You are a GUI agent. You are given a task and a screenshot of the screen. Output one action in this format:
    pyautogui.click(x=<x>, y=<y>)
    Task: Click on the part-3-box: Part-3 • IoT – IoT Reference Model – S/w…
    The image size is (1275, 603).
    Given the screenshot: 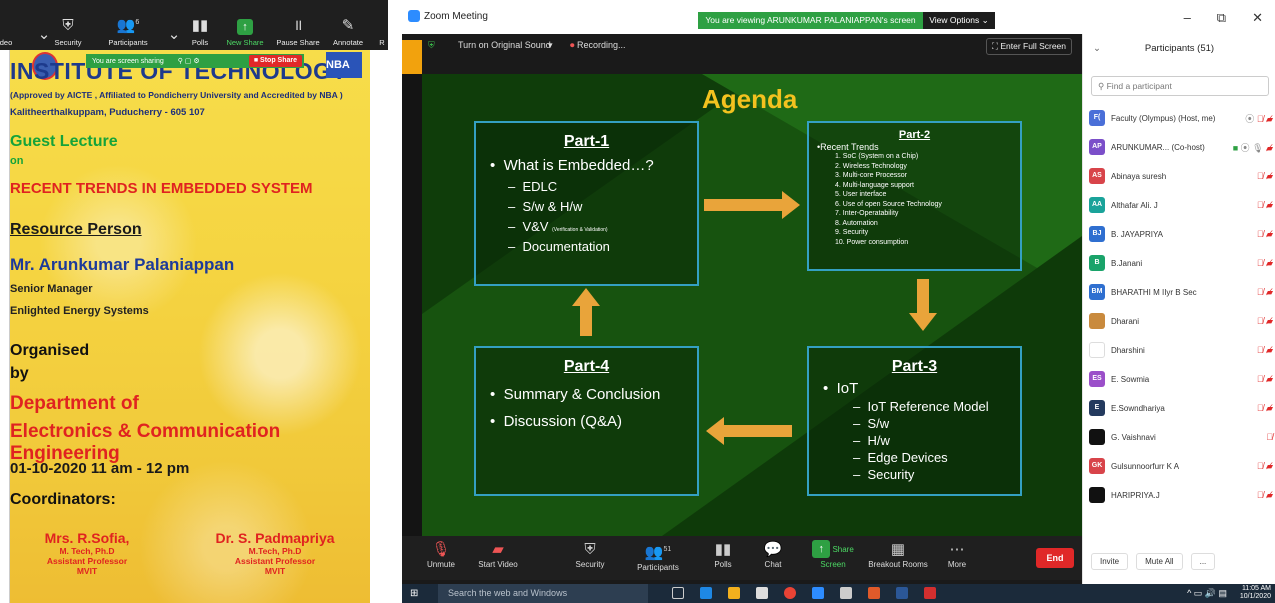 What is the action you would take?
    pyautogui.click(x=914, y=421)
    